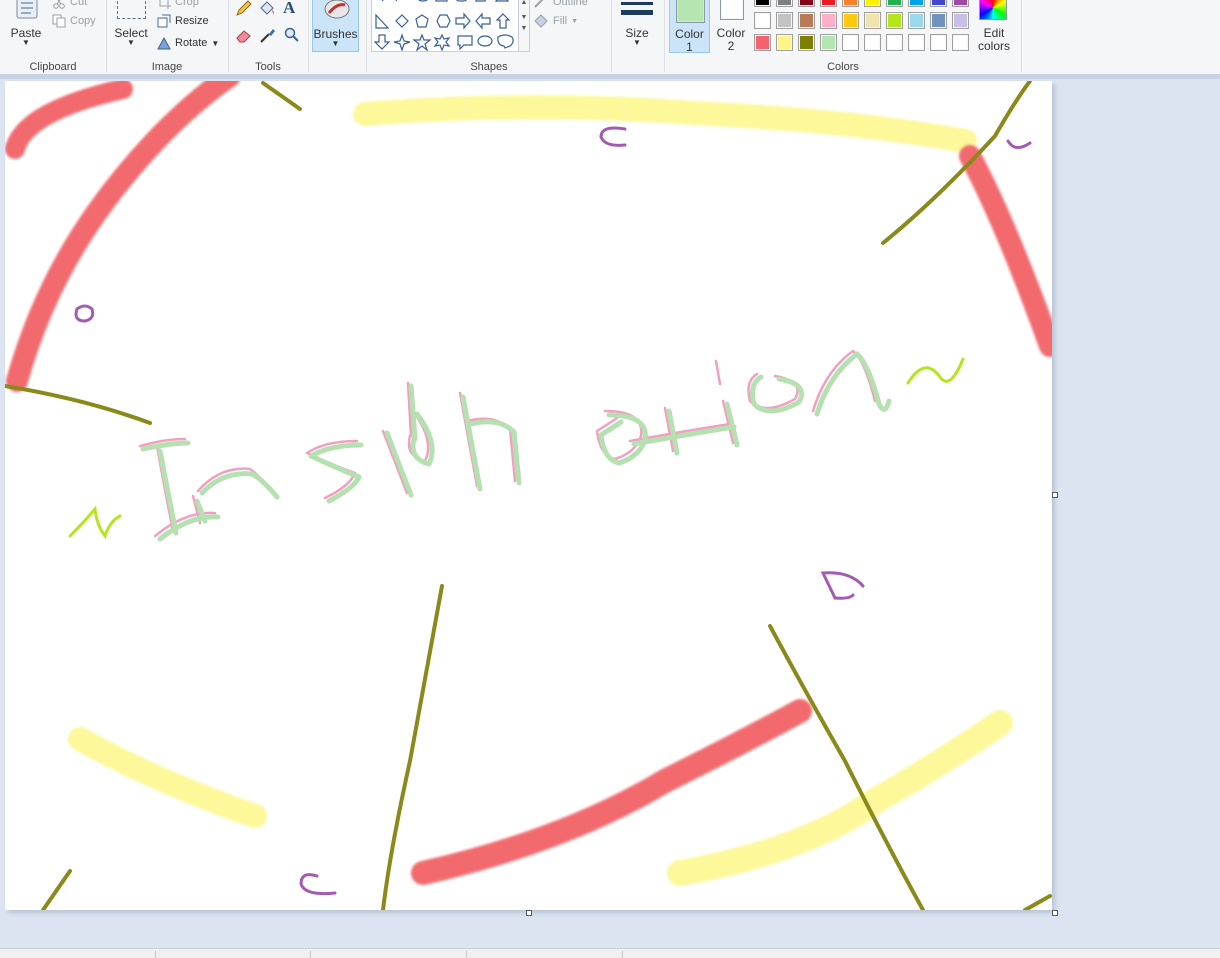 This screenshot has width=1220, height=958. Describe the element at coordinates (560, 21) in the screenshot. I see `fill-label: Fill` at that location.